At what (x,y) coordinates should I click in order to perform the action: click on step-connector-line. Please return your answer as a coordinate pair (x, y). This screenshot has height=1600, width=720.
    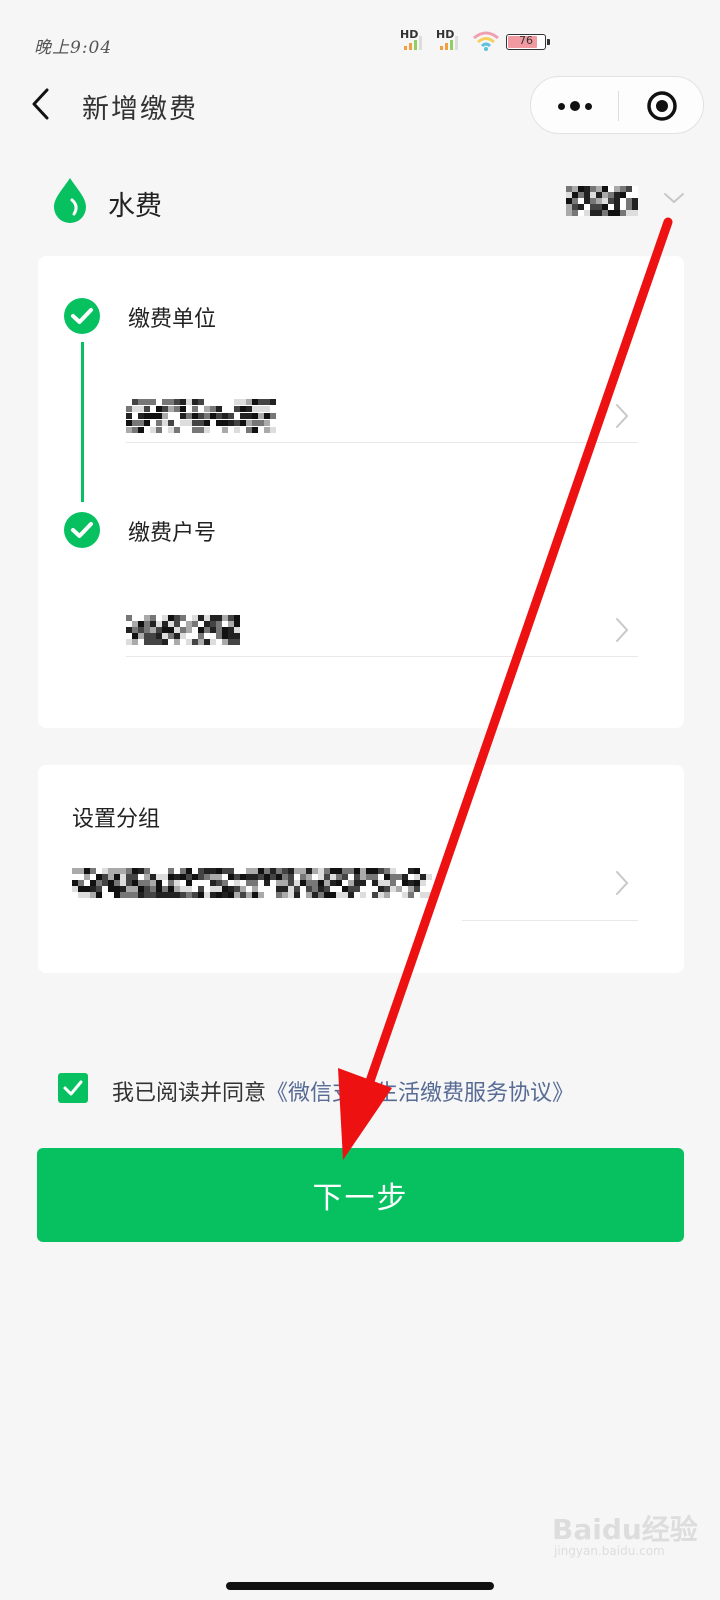
    Looking at the image, I should click on (82, 422).